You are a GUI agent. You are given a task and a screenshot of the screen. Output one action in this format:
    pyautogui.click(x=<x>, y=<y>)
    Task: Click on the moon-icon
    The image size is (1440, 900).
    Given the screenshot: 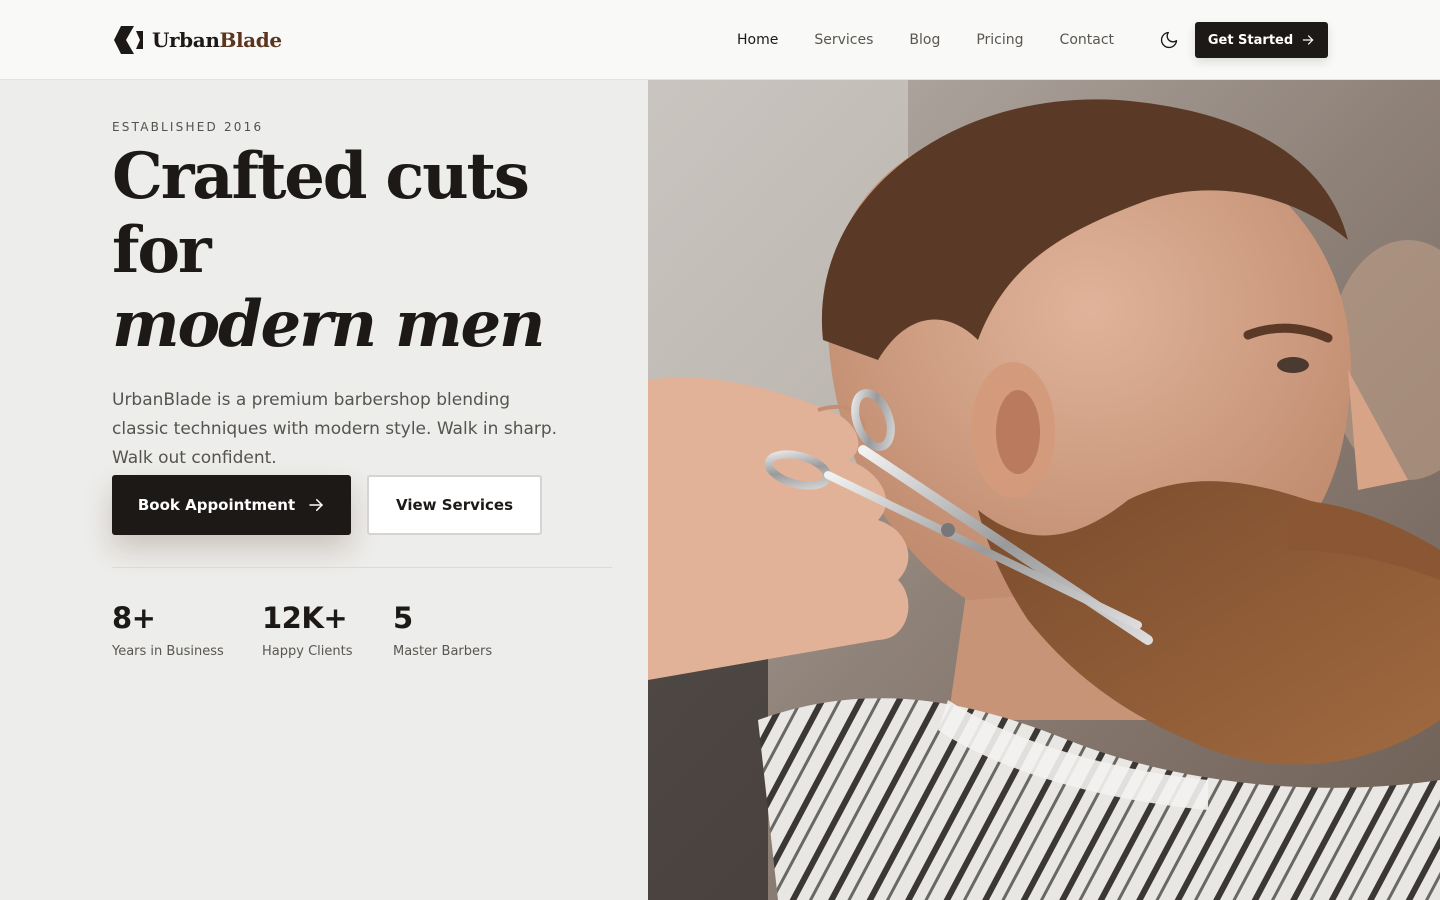 What is the action you would take?
    pyautogui.click(x=1169, y=40)
    